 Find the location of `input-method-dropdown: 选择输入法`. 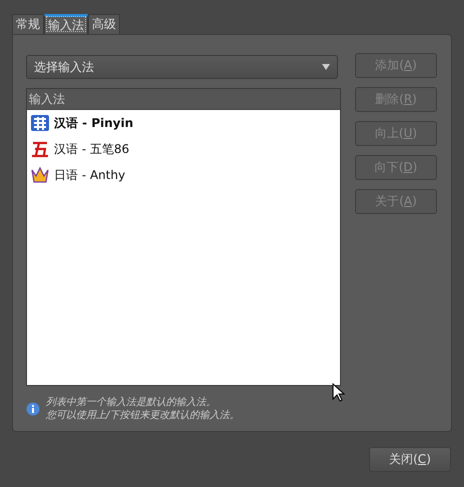

input-method-dropdown: 选择输入法 is located at coordinates (182, 67).